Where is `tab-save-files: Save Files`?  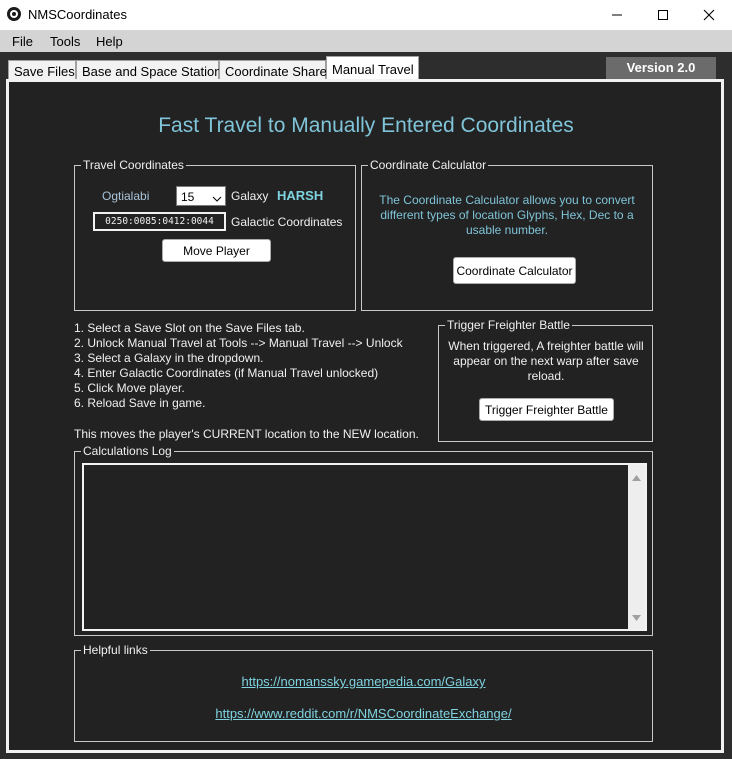
tab-save-files: Save Files is located at coordinates (42, 70).